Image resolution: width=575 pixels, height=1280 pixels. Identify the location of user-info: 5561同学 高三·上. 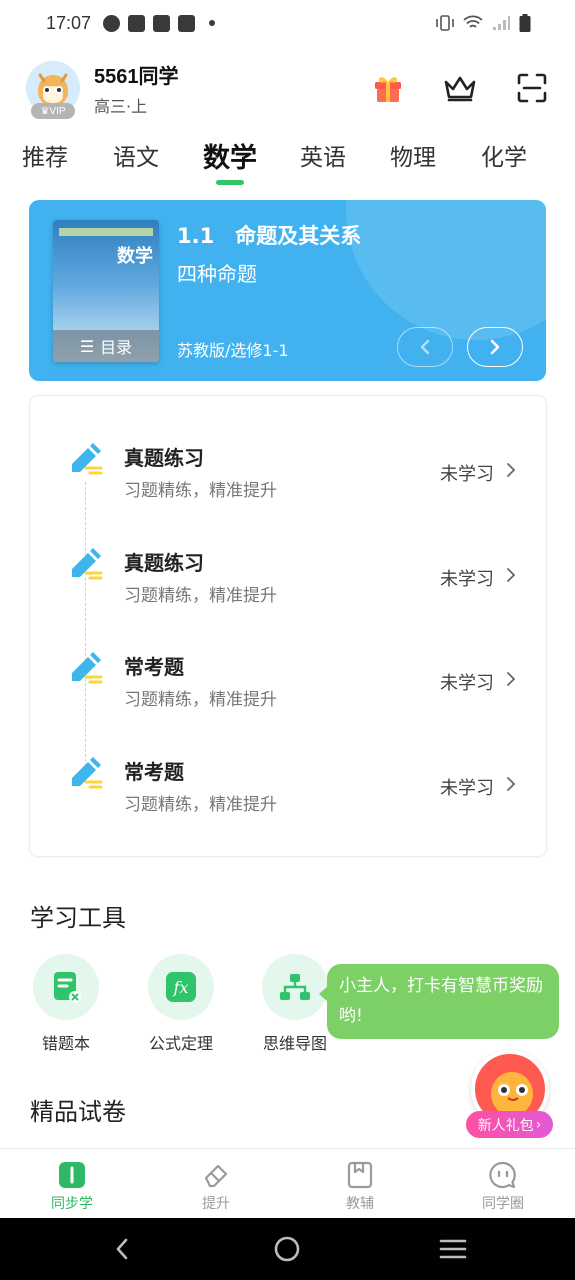
(136, 88).